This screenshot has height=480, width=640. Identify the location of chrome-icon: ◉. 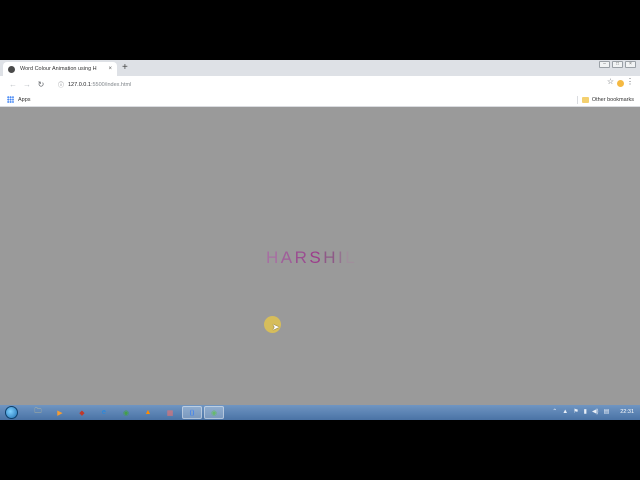
(126, 412).